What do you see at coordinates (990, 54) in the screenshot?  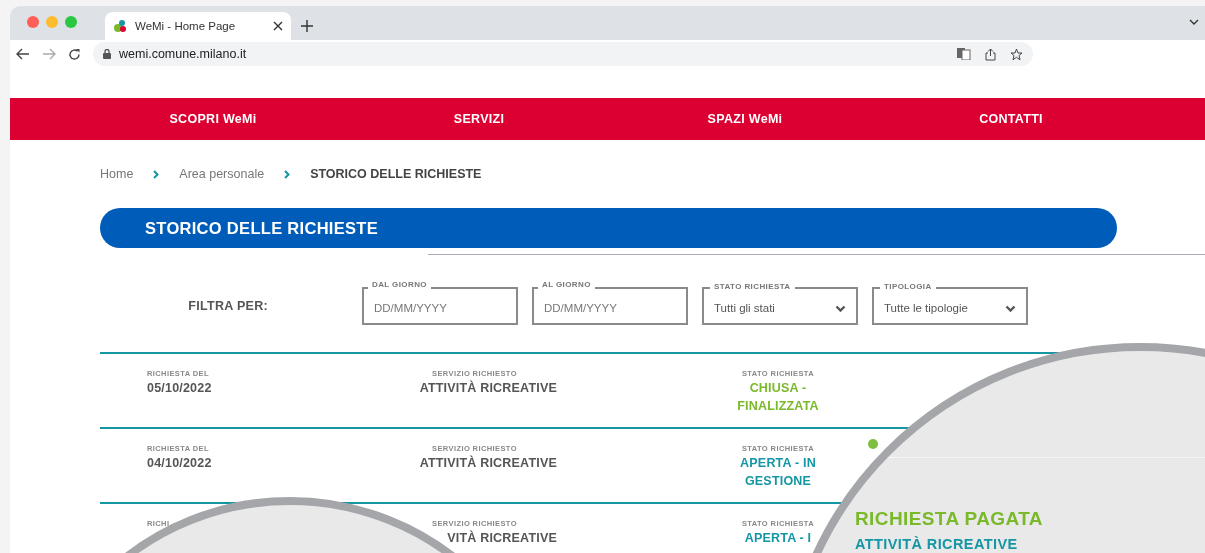 I see `share-icon` at bounding box center [990, 54].